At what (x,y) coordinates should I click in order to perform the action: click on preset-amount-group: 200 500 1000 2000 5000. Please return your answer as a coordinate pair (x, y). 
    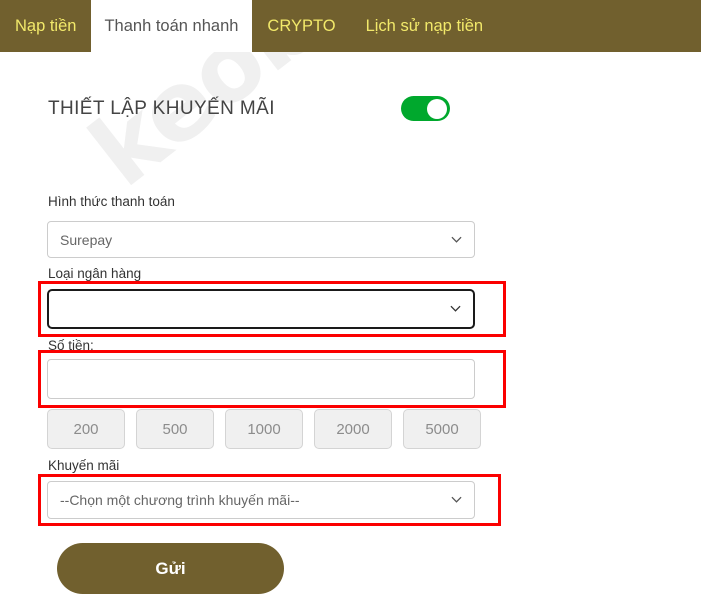
    Looking at the image, I should click on (264, 429).